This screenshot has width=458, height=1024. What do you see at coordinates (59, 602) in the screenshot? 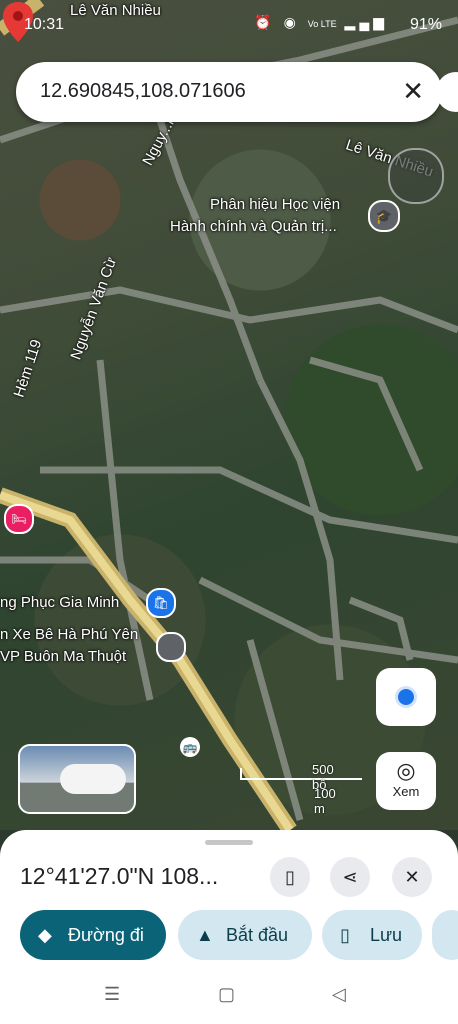
I see `poi-shop-name: ng Phục Gia Minh` at bounding box center [59, 602].